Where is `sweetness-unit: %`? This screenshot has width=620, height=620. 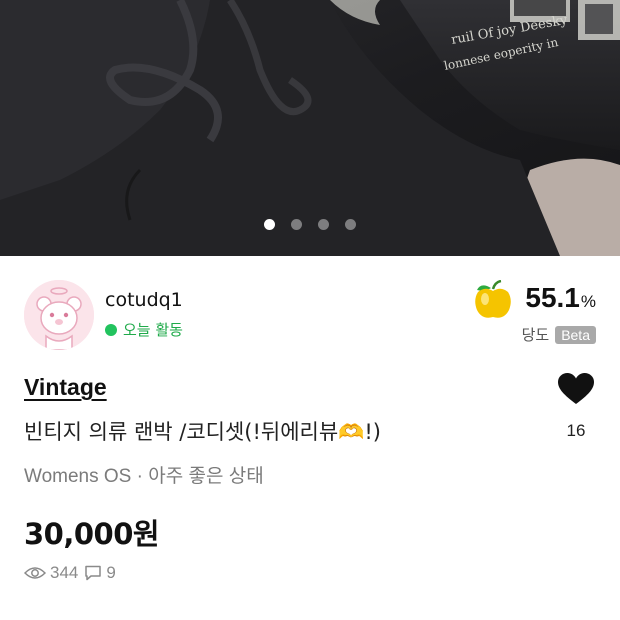
sweetness-unit: % is located at coordinates (588, 301).